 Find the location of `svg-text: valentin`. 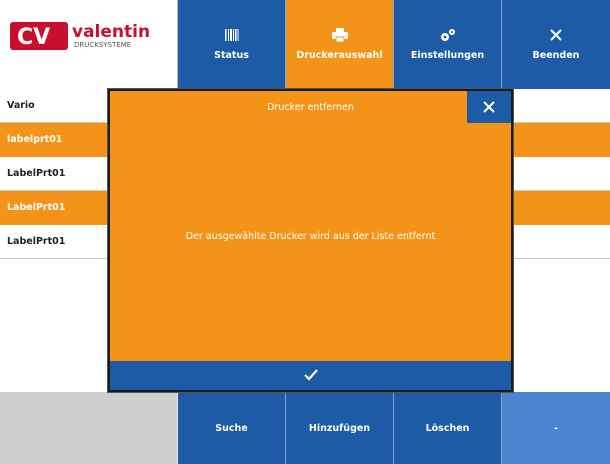

svg-text: valentin is located at coordinates (111, 32).